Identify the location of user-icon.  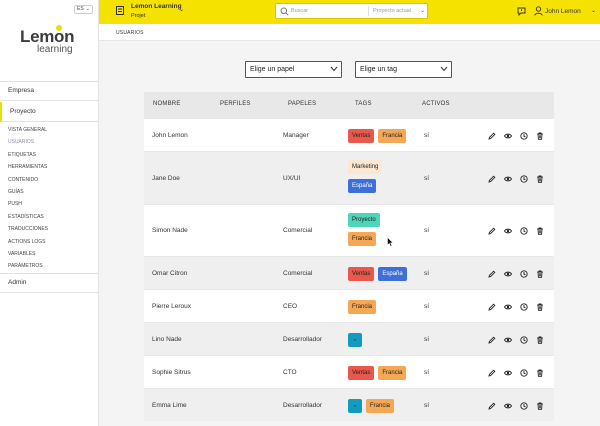
(538, 11).